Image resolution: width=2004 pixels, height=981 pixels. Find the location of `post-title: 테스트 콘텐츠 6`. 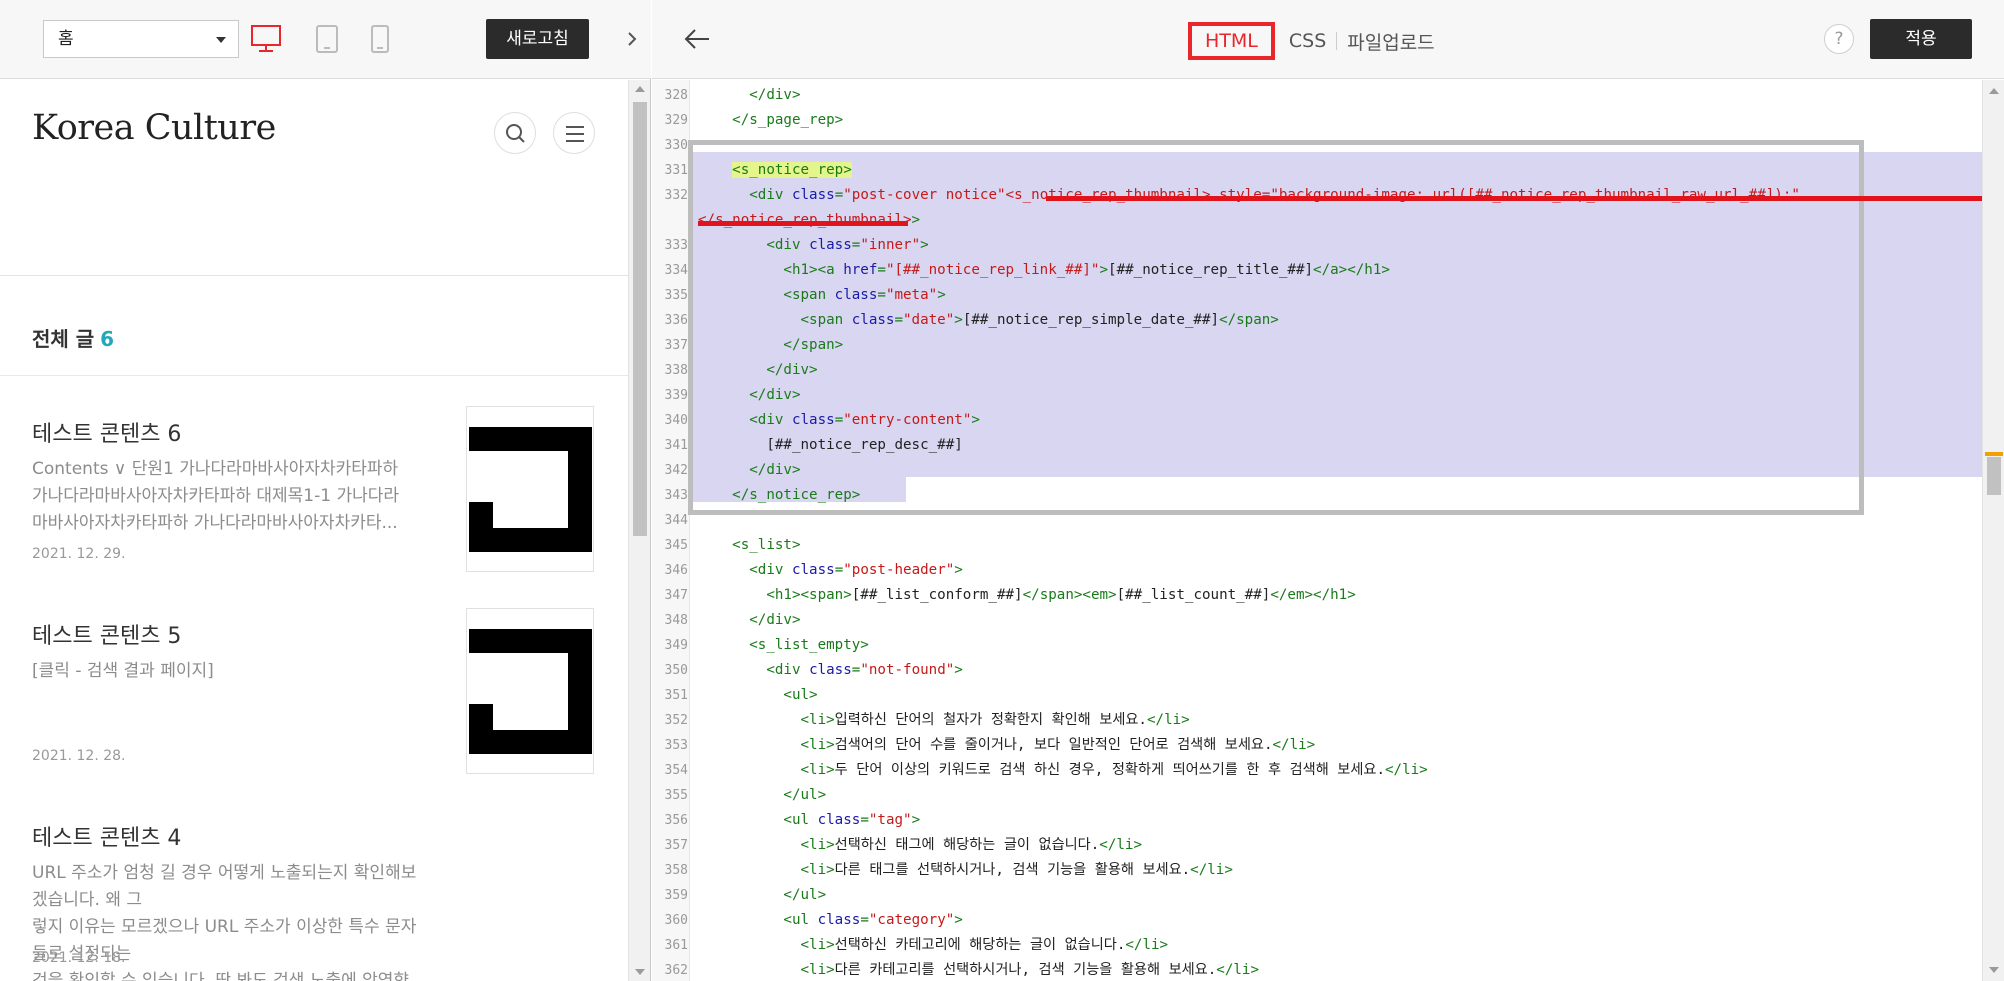

post-title: 테스트 콘텐츠 6 is located at coordinates (106, 432).